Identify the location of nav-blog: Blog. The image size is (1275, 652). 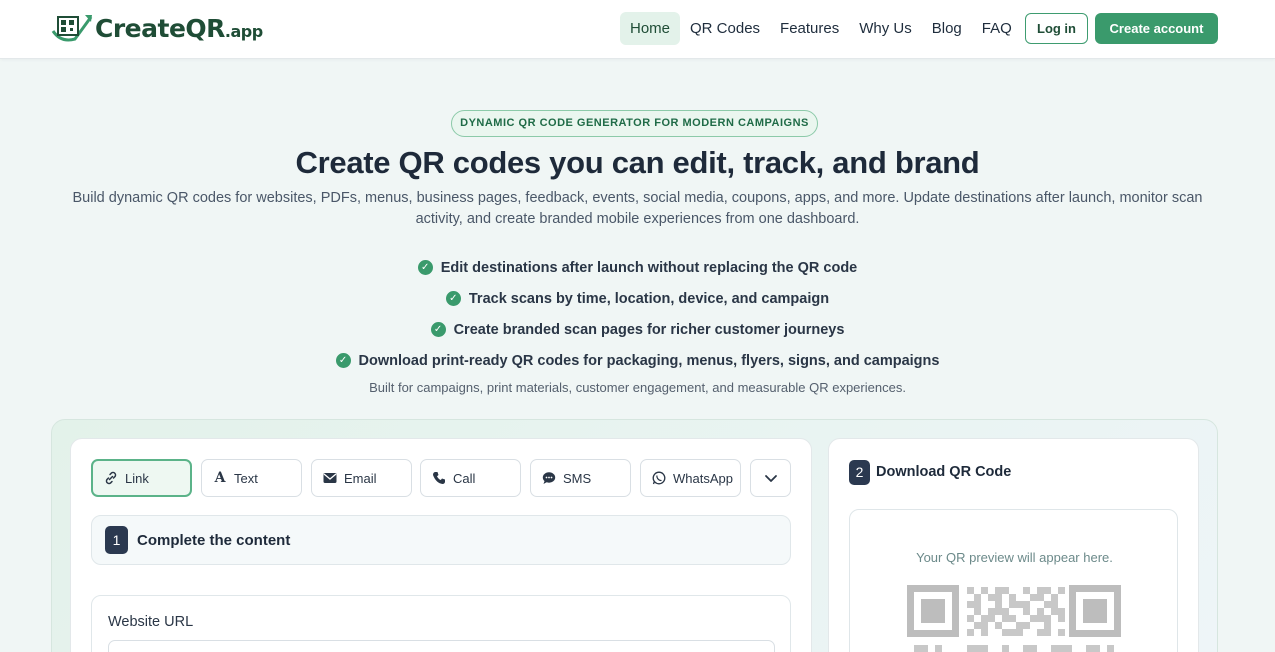
(947, 28).